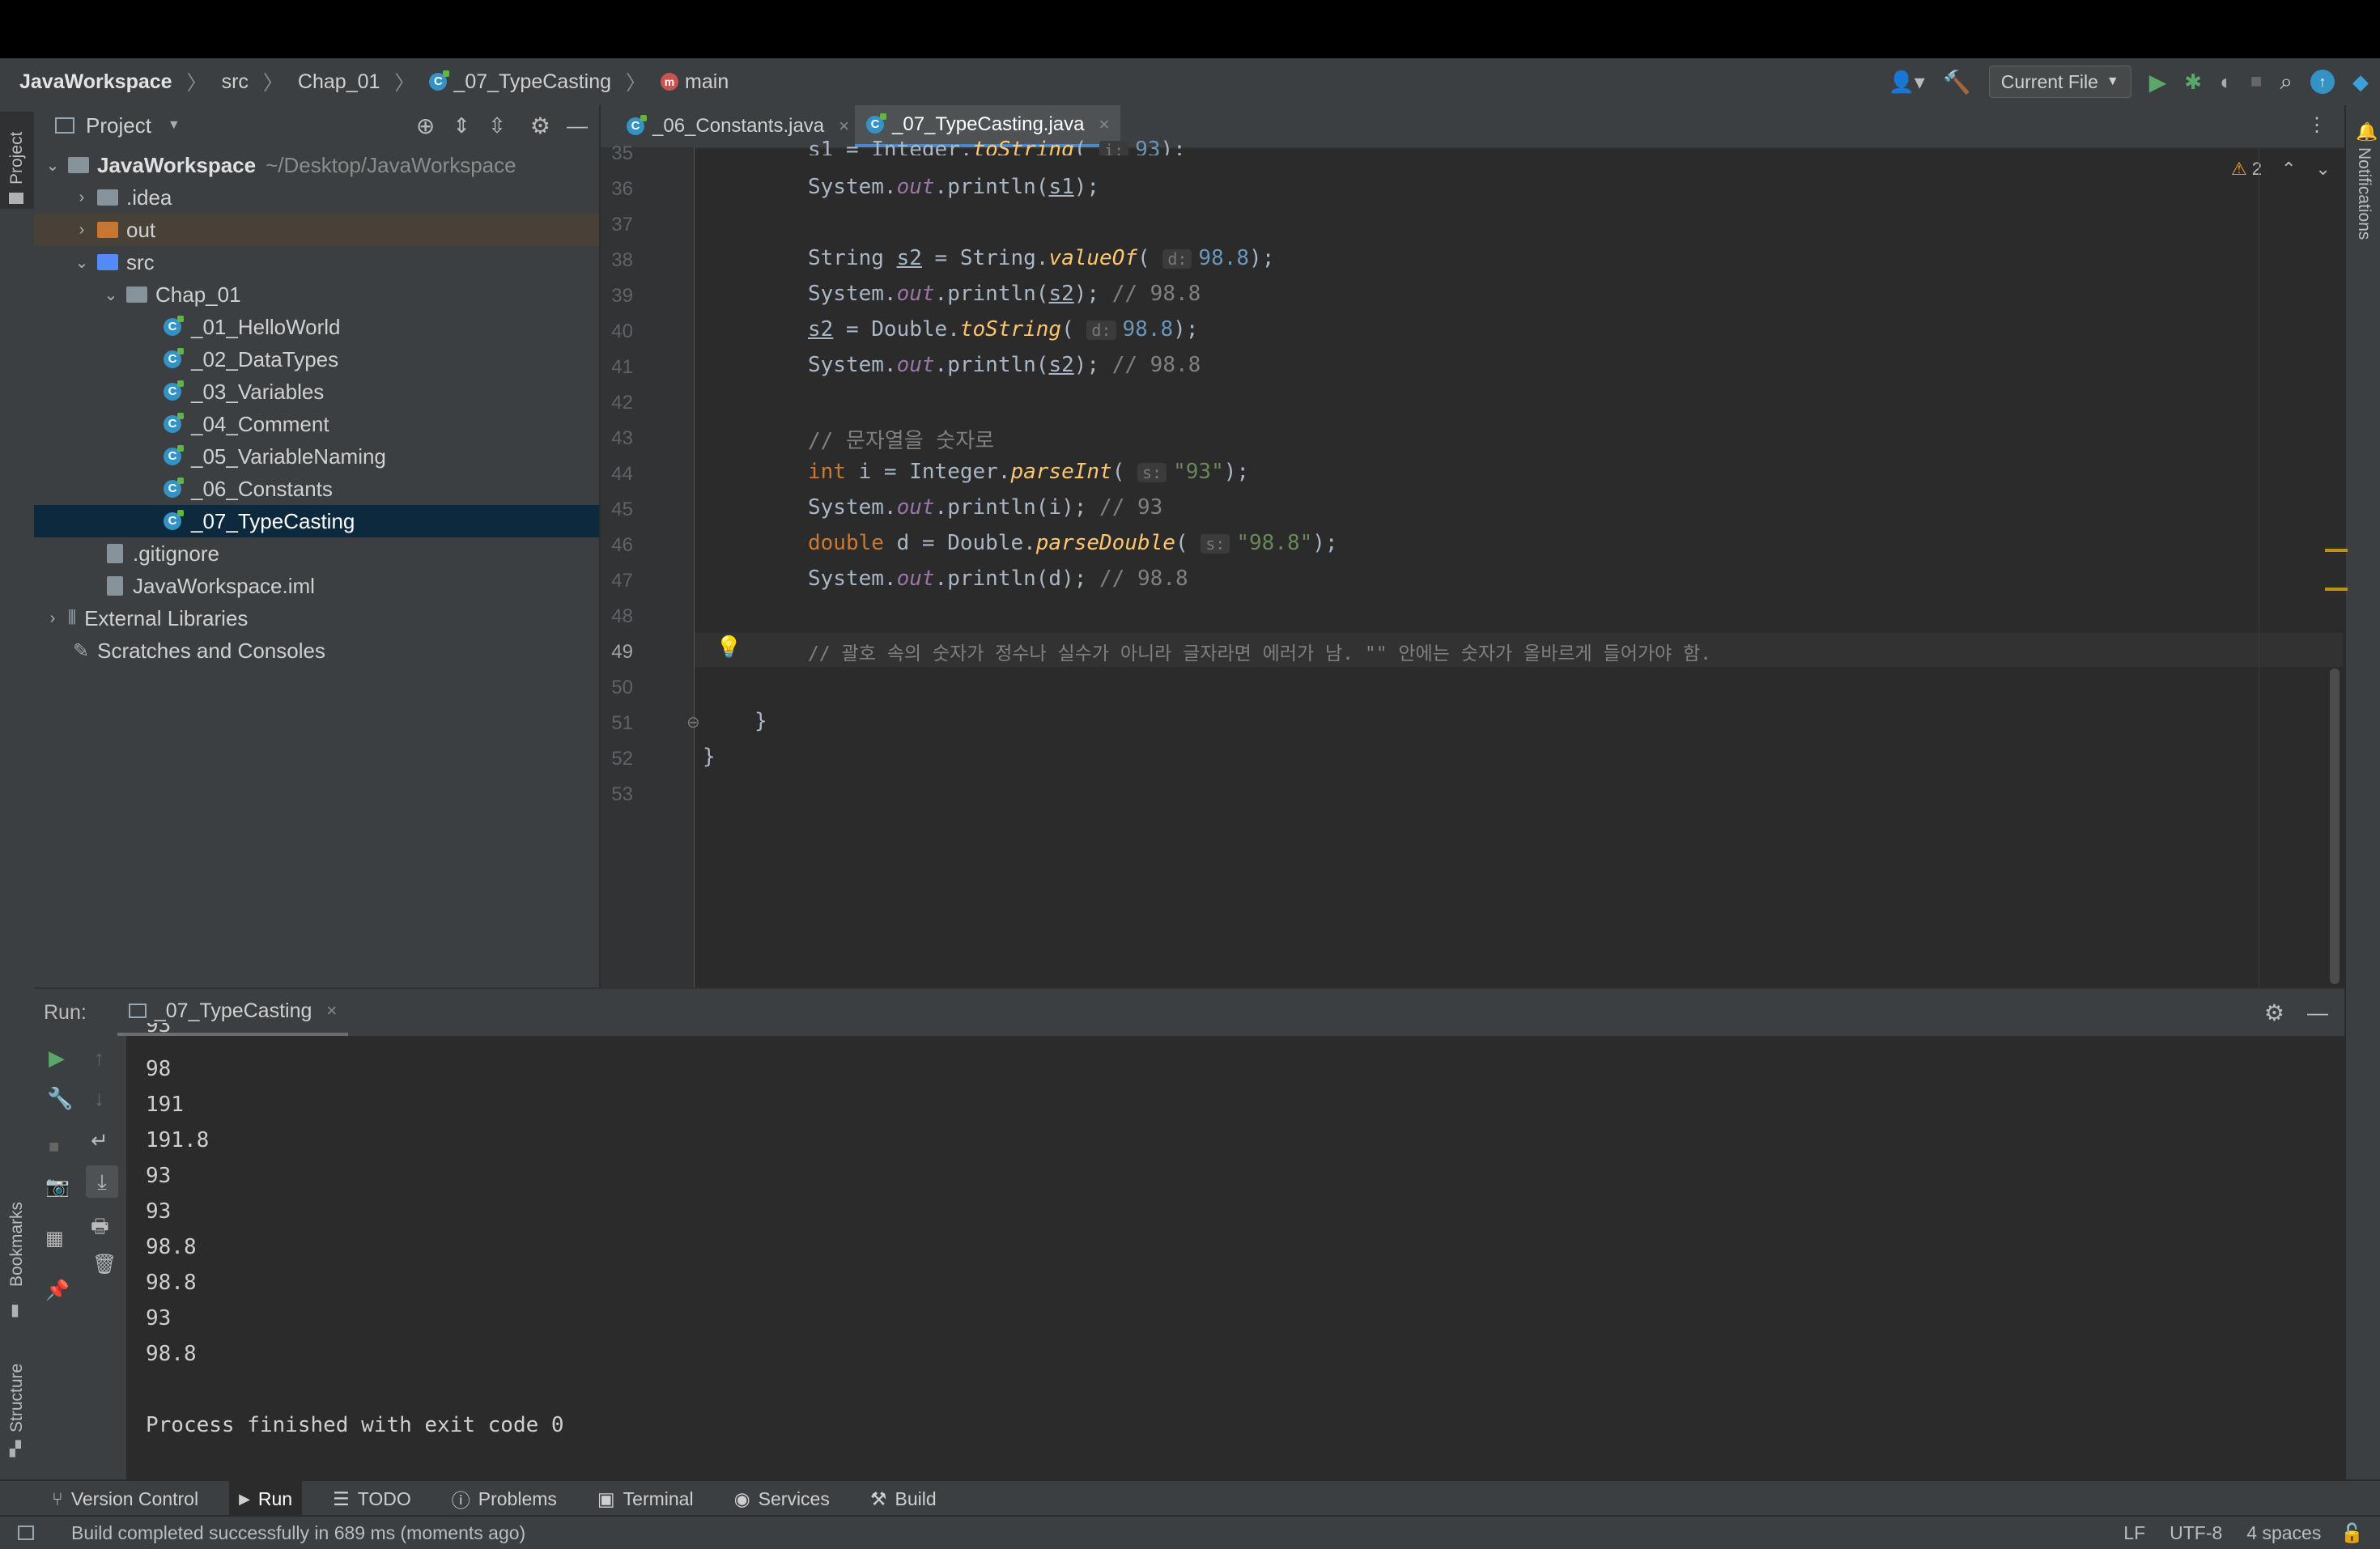 The width and height of the screenshot is (2380, 1549). What do you see at coordinates (989, 124) in the screenshot?
I see `tab-label: _07_TypeCasting.java` at bounding box center [989, 124].